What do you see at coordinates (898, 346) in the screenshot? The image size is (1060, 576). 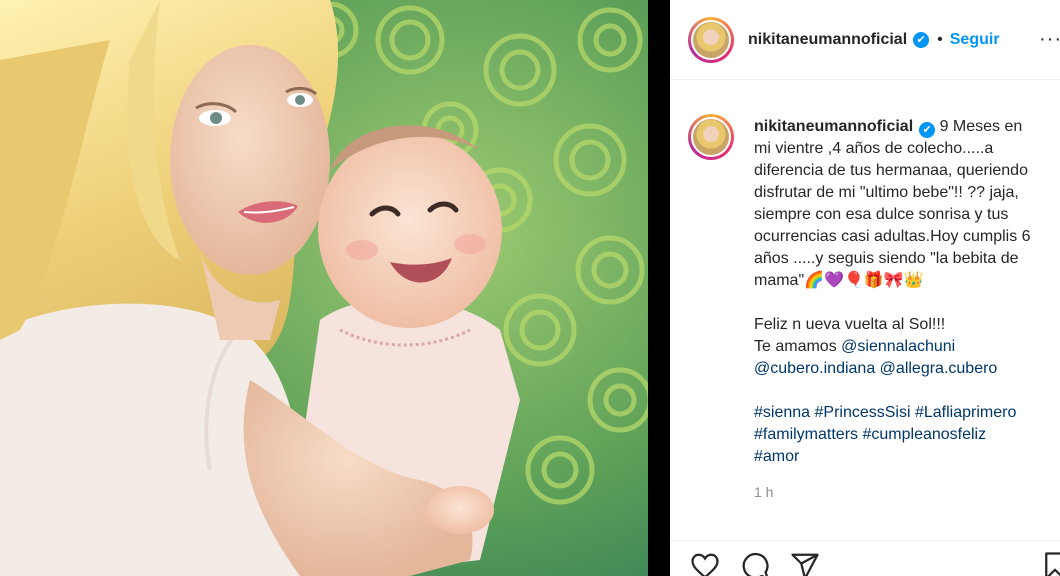 I see `mention-link: @siennalachuni` at bounding box center [898, 346].